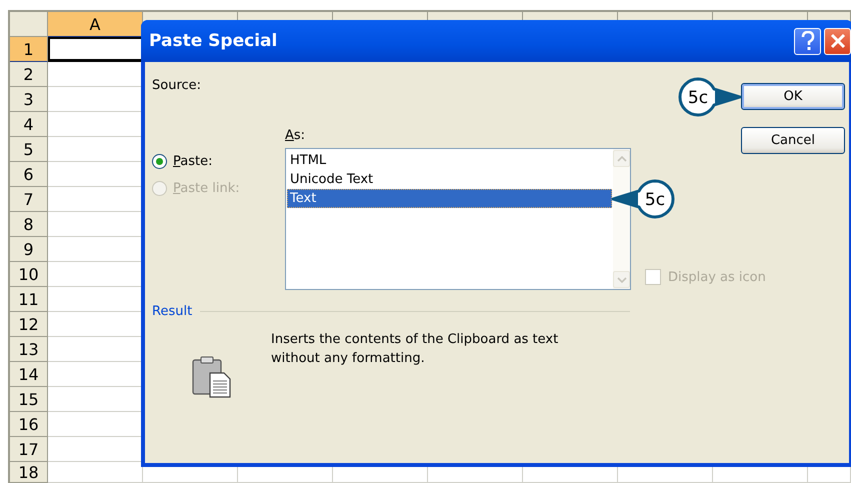  What do you see at coordinates (29, 199) in the screenshot?
I see `row-header: 7` at bounding box center [29, 199].